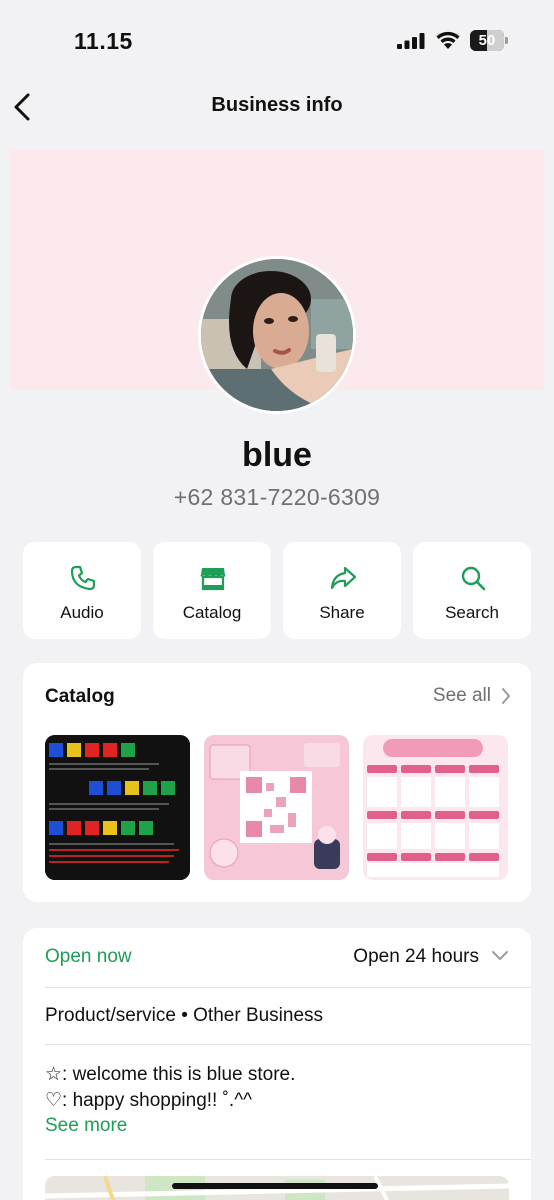  I want to click on business-hours-row: Open now Open 24 hours, so click(277, 957).